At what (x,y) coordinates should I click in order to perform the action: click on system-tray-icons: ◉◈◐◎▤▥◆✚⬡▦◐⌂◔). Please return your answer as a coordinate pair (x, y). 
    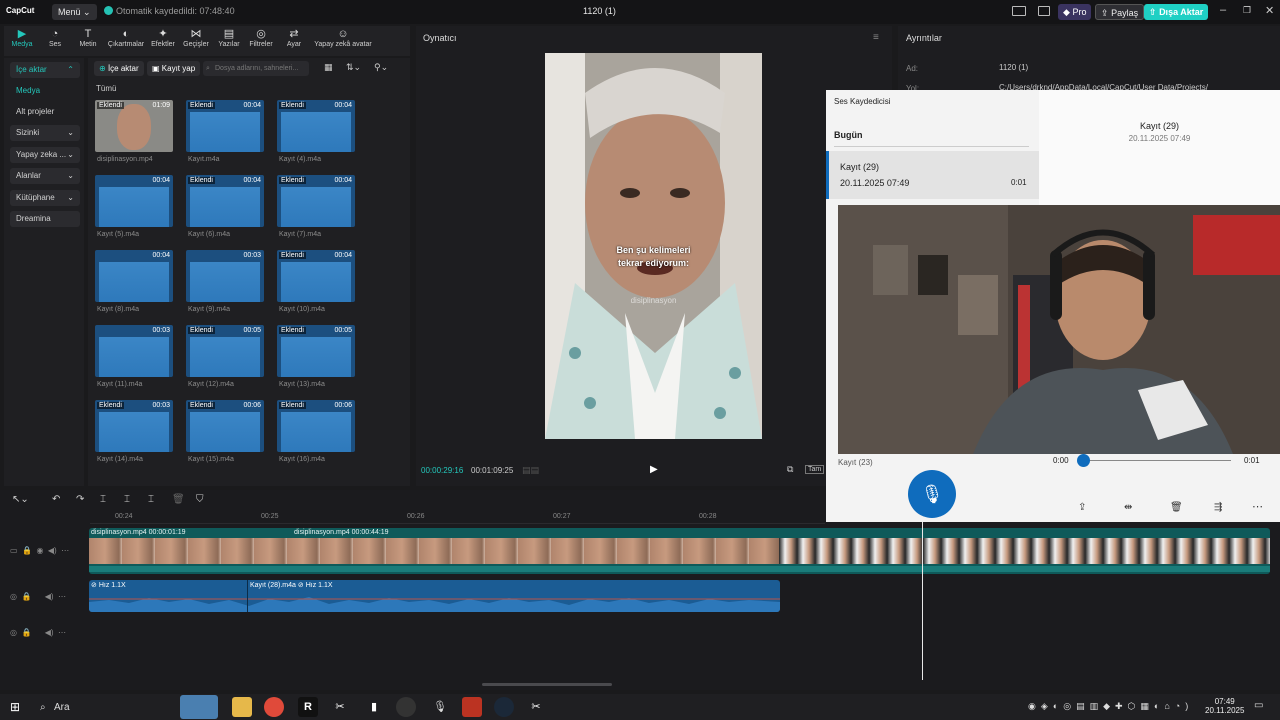
    Looking at the image, I should click on (1110, 706).